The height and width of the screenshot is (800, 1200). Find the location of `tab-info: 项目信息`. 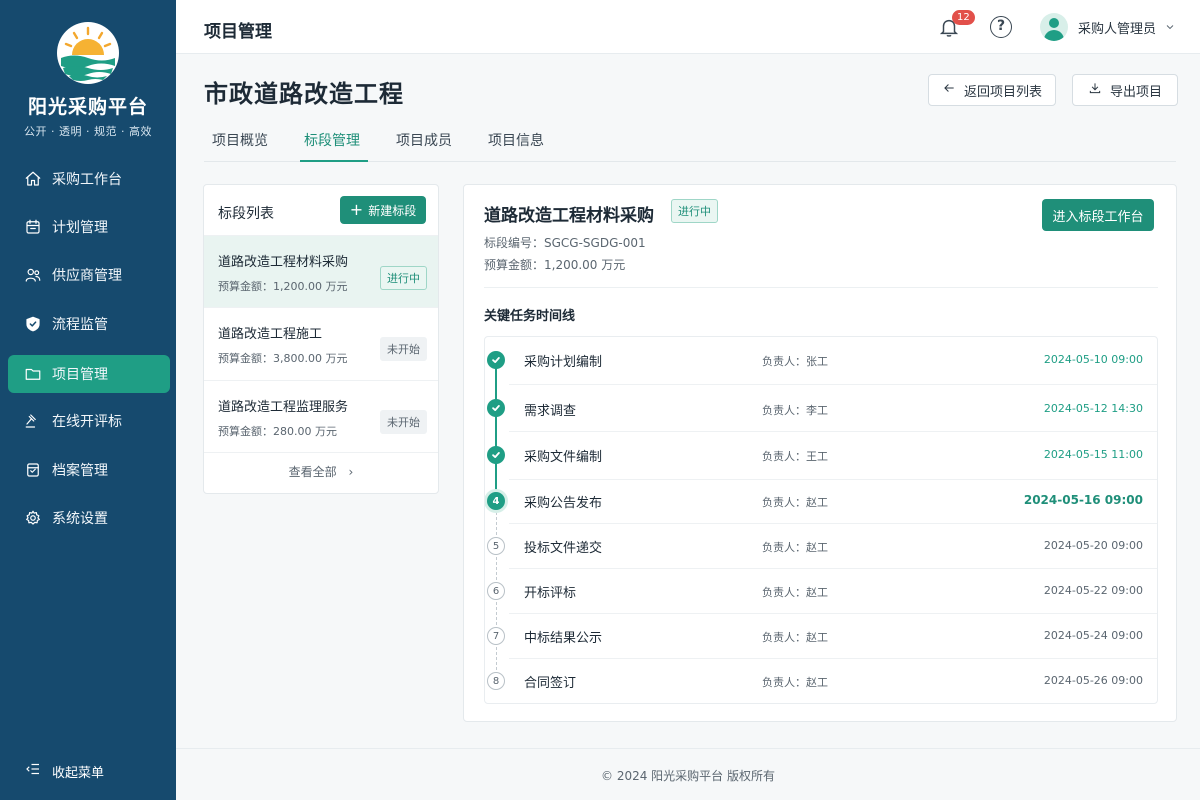

tab-info: 项目信息 is located at coordinates (518, 146).